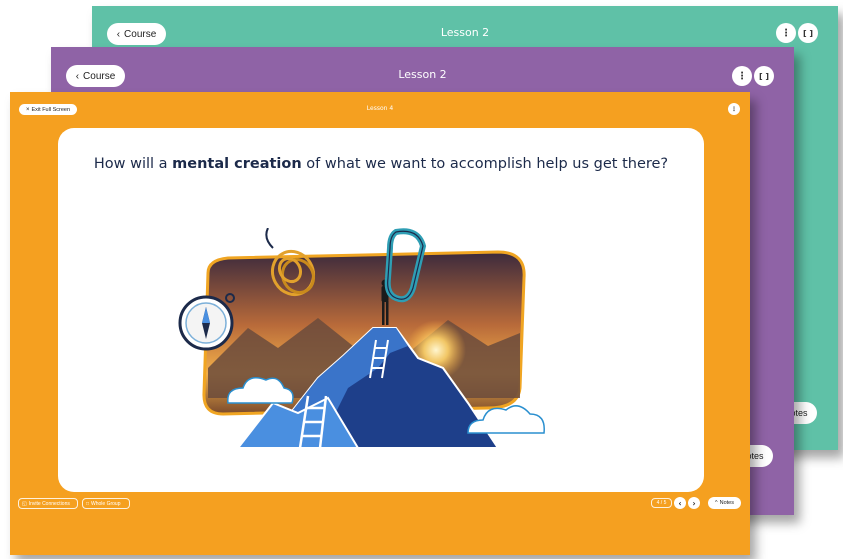  I want to click on chevron-right-icon: ›, so click(694, 503).